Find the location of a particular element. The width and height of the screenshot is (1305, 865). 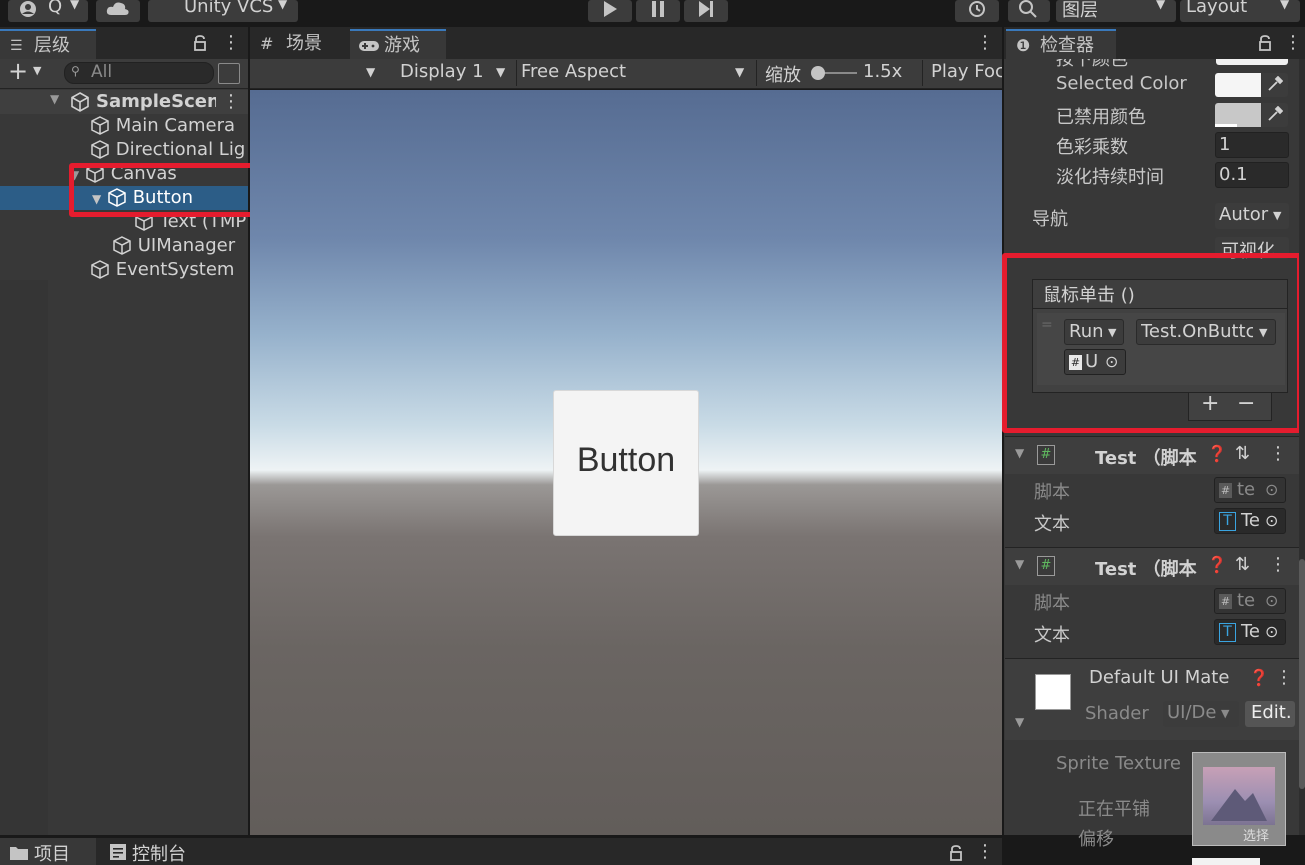

sprite-texture-slot: 选择 is located at coordinates (1239, 799).